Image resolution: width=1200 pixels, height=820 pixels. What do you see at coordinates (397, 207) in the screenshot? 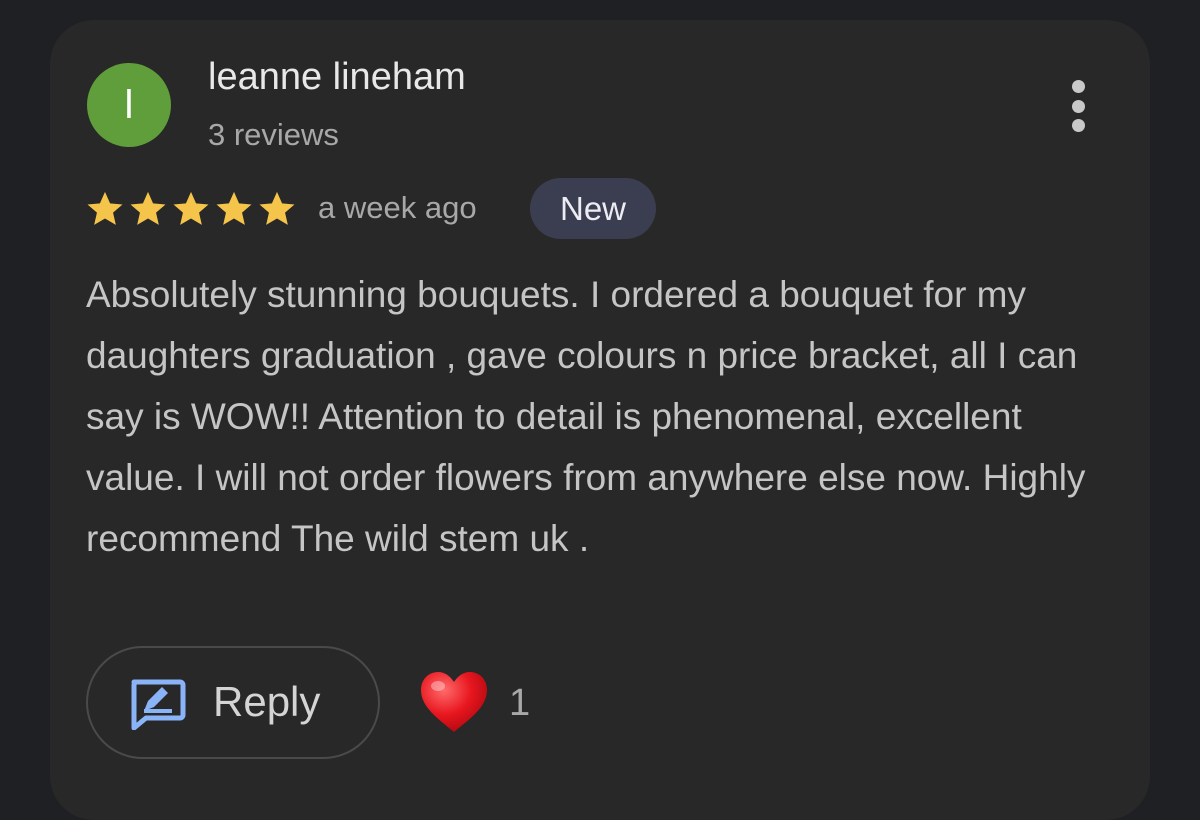
I see `review-timestamp: a week ago` at bounding box center [397, 207].